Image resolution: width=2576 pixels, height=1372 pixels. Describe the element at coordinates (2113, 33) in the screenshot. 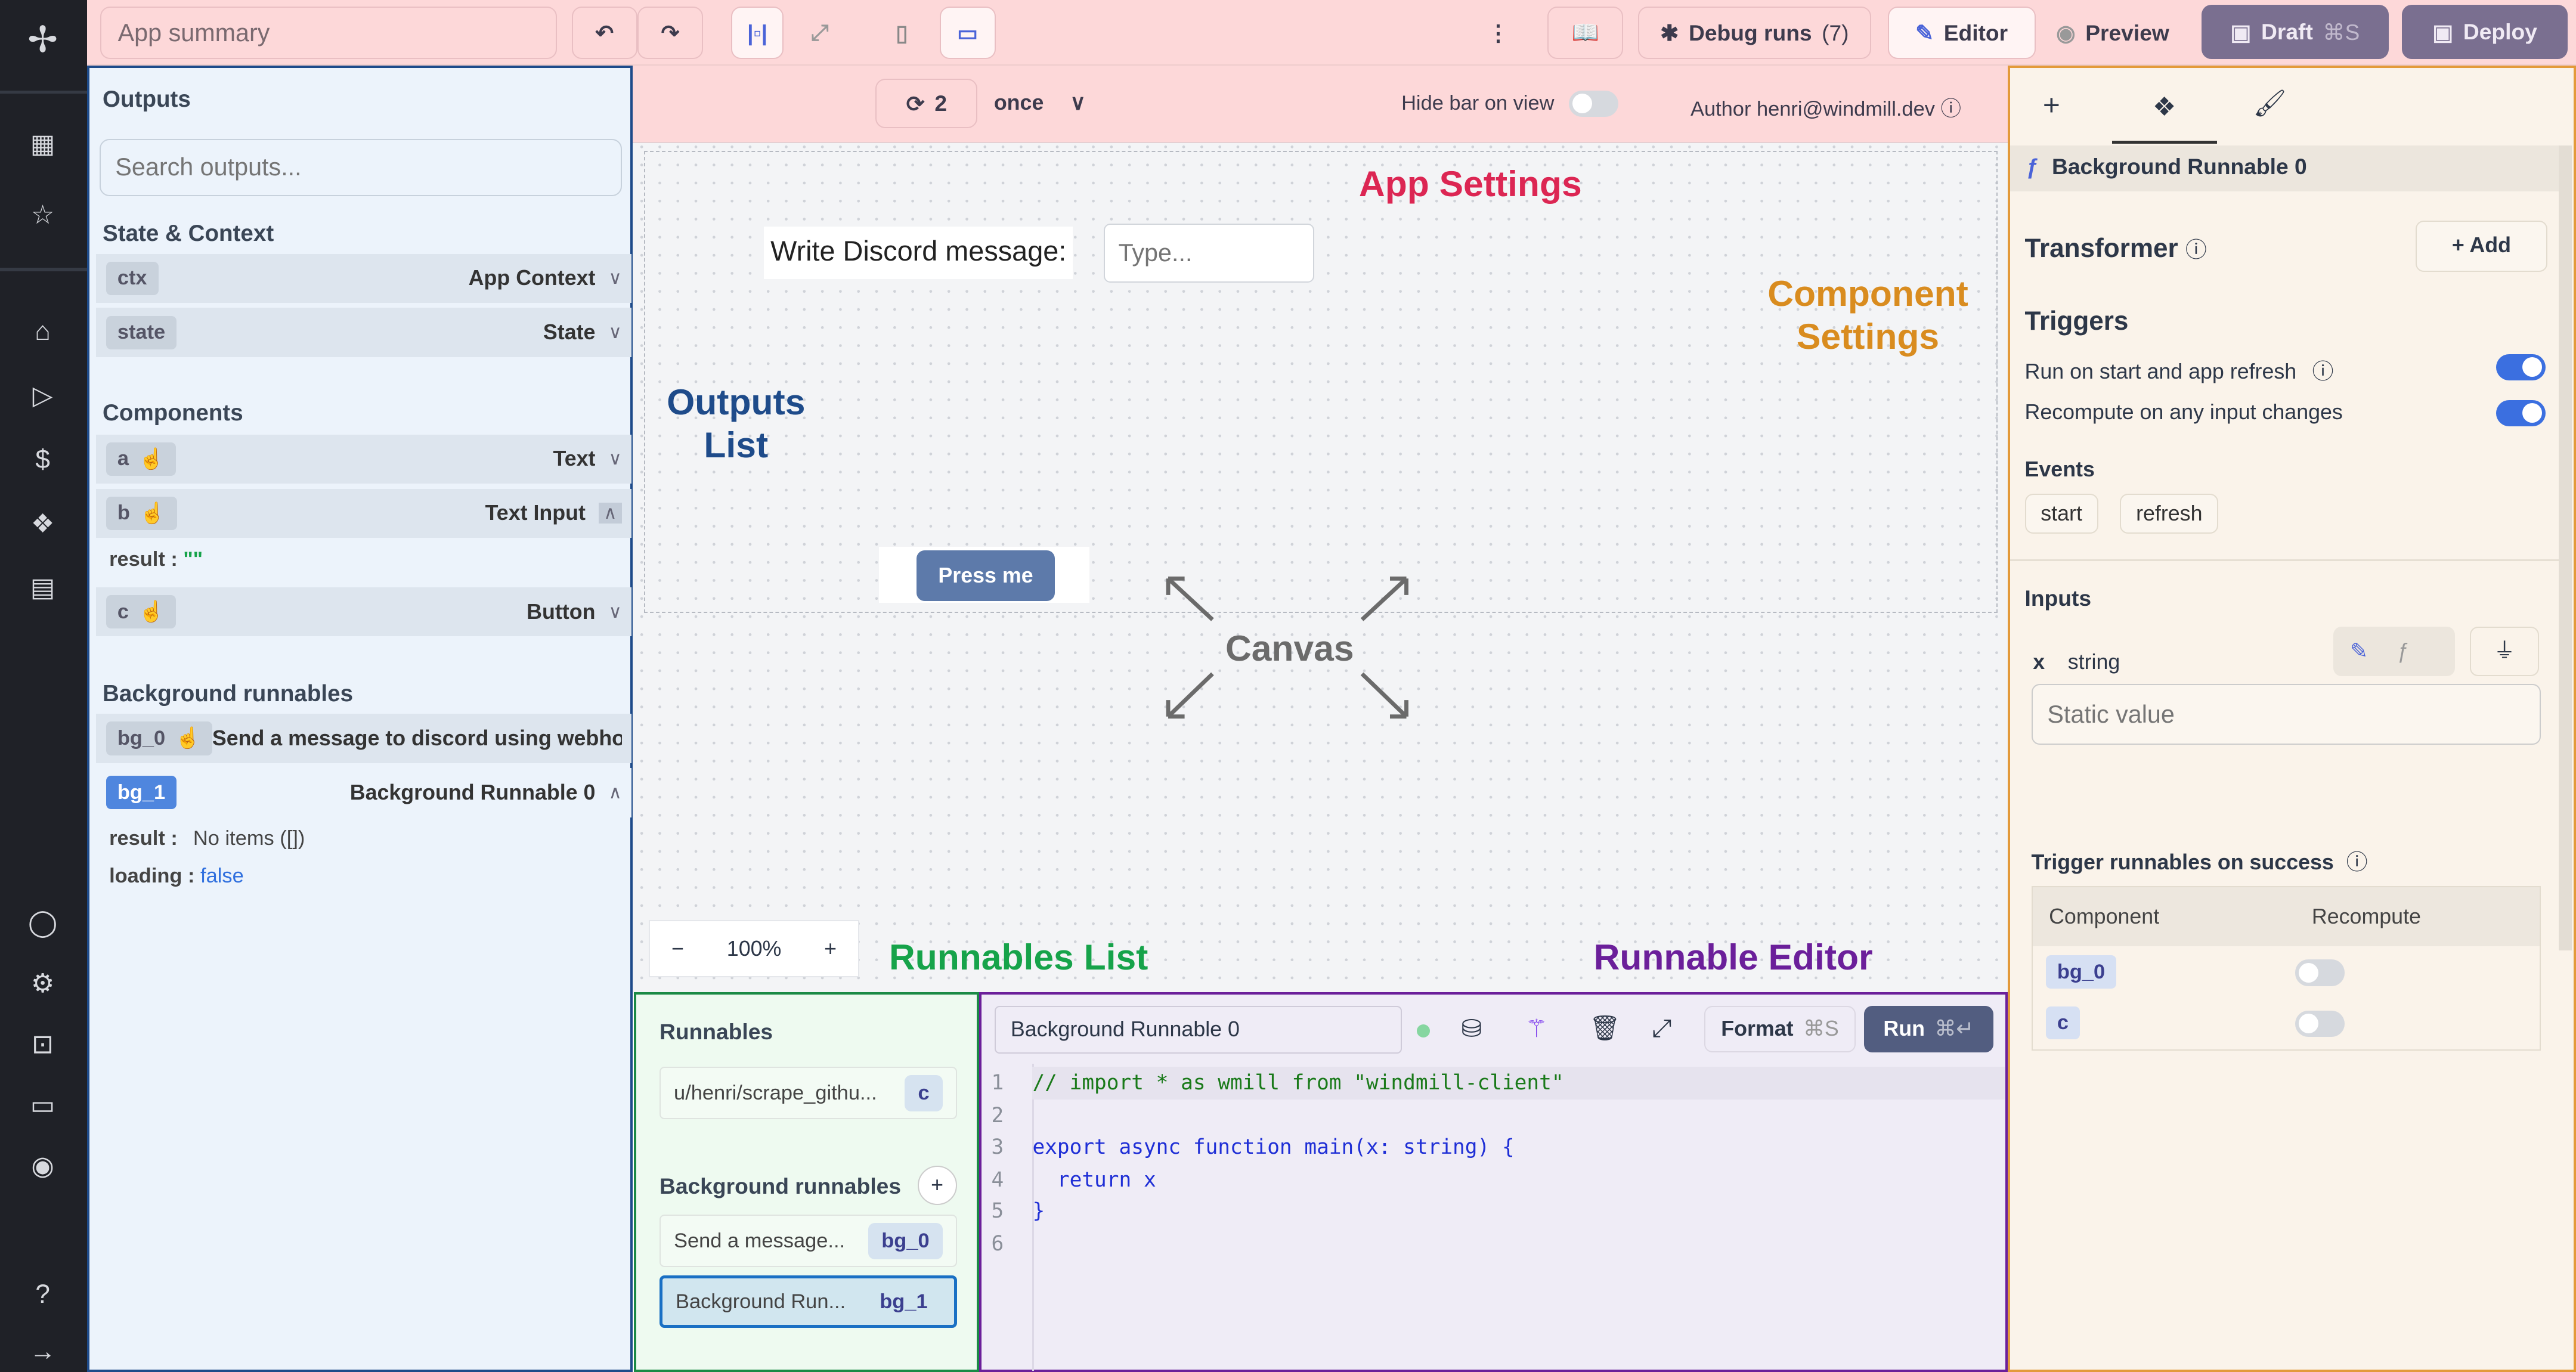

I see `preview-tab: ◉ Preview` at that location.